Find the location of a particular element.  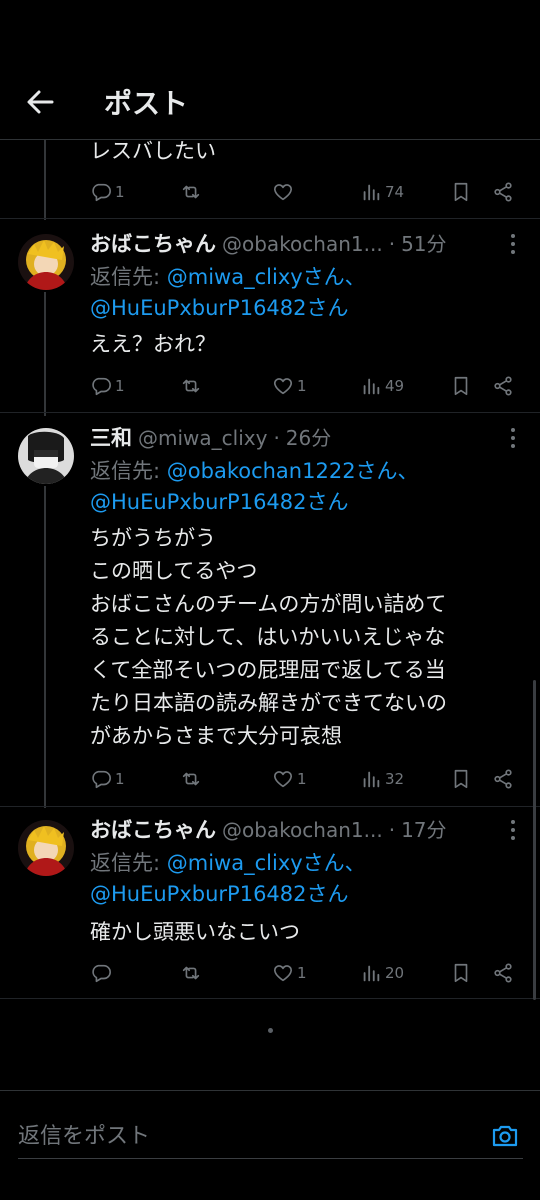

timestamp: 51分 is located at coordinates (423, 242).